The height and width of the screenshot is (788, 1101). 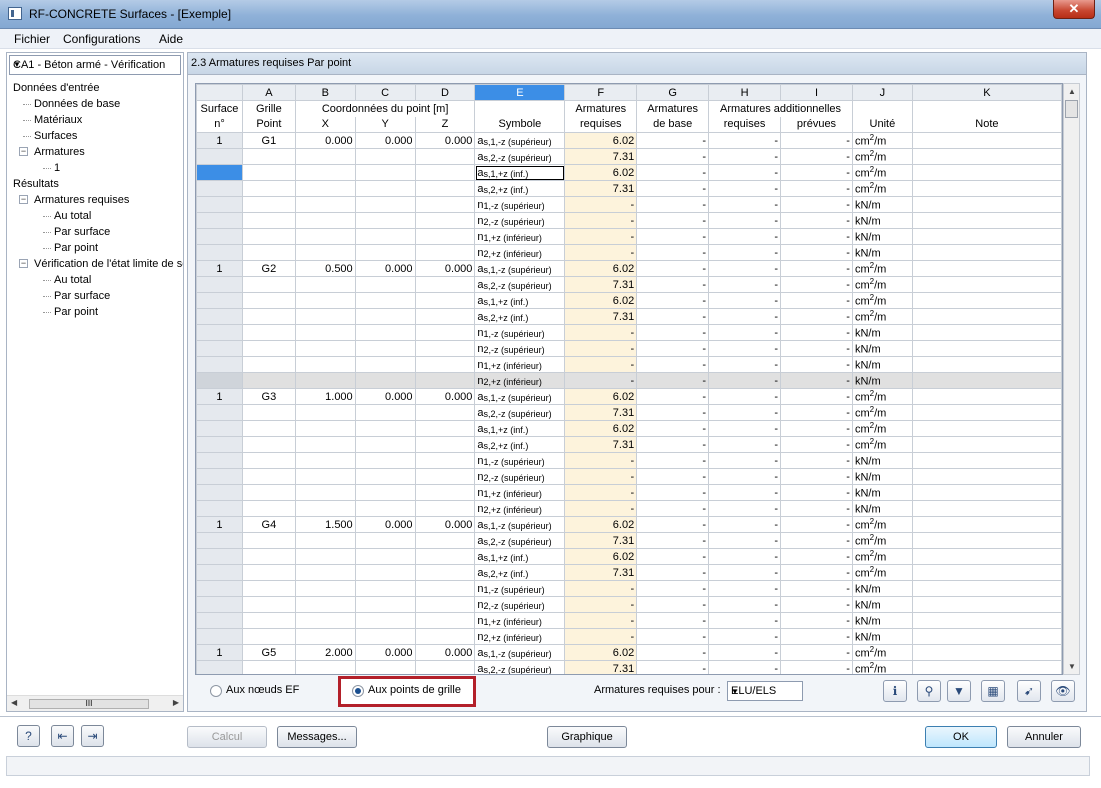 What do you see at coordinates (929, 691) in the screenshot?
I see `filter-button: ⚲` at bounding box center [929, 691].